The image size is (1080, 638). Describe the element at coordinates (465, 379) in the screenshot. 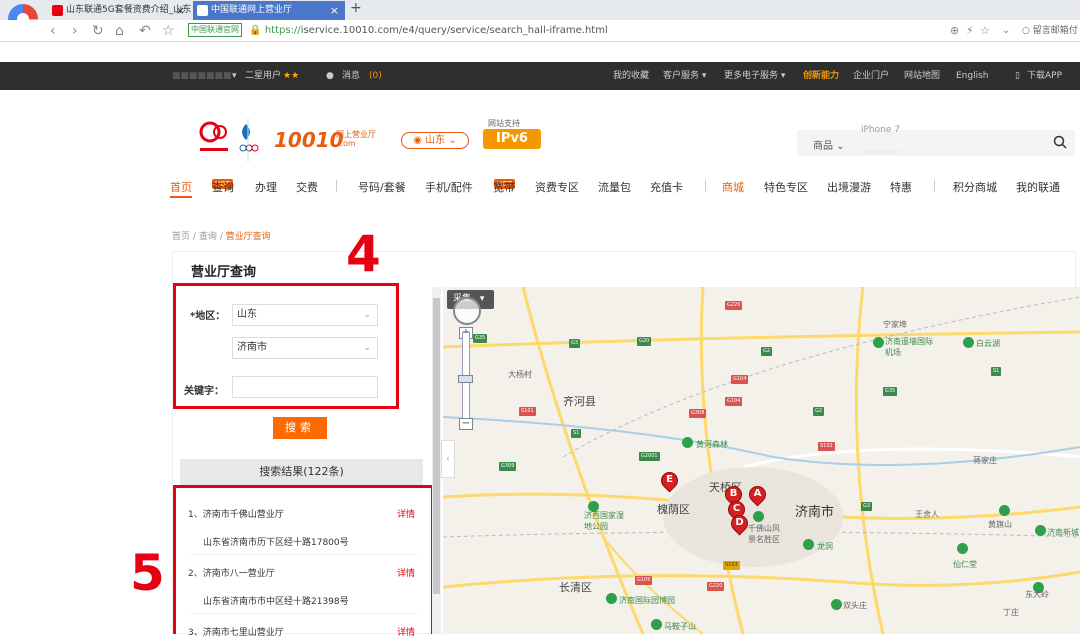

I see `zoom-slider-handle` at that location.